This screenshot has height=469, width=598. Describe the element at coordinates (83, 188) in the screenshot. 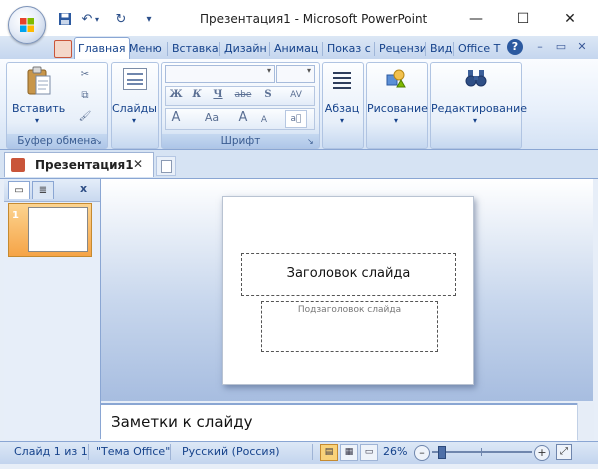

I see `panel-close-icon: x` at that location.